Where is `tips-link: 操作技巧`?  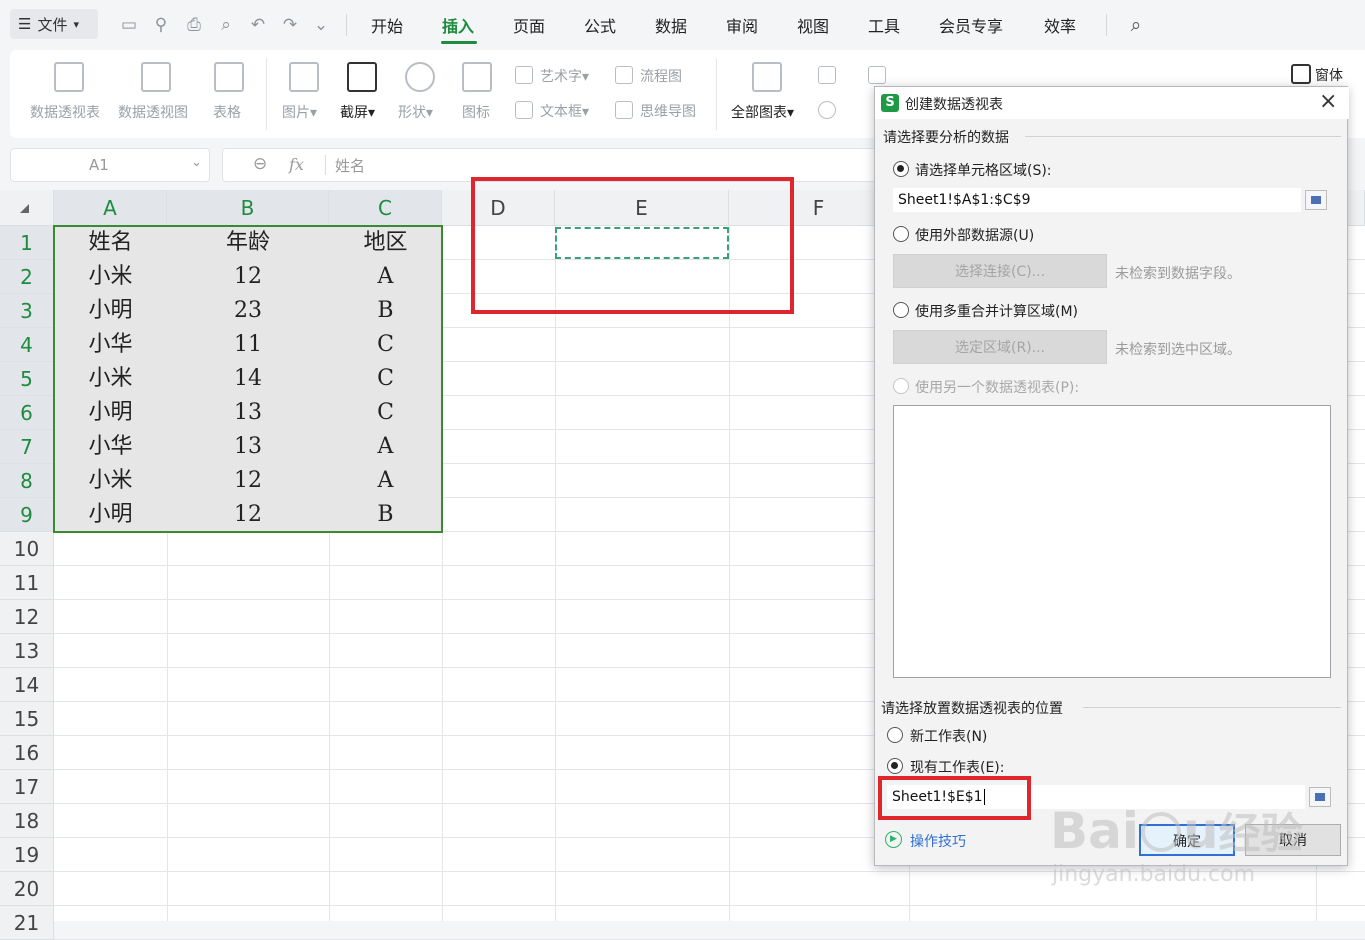
tips-link: 操作技巧 is located at coordinates (938, 841).